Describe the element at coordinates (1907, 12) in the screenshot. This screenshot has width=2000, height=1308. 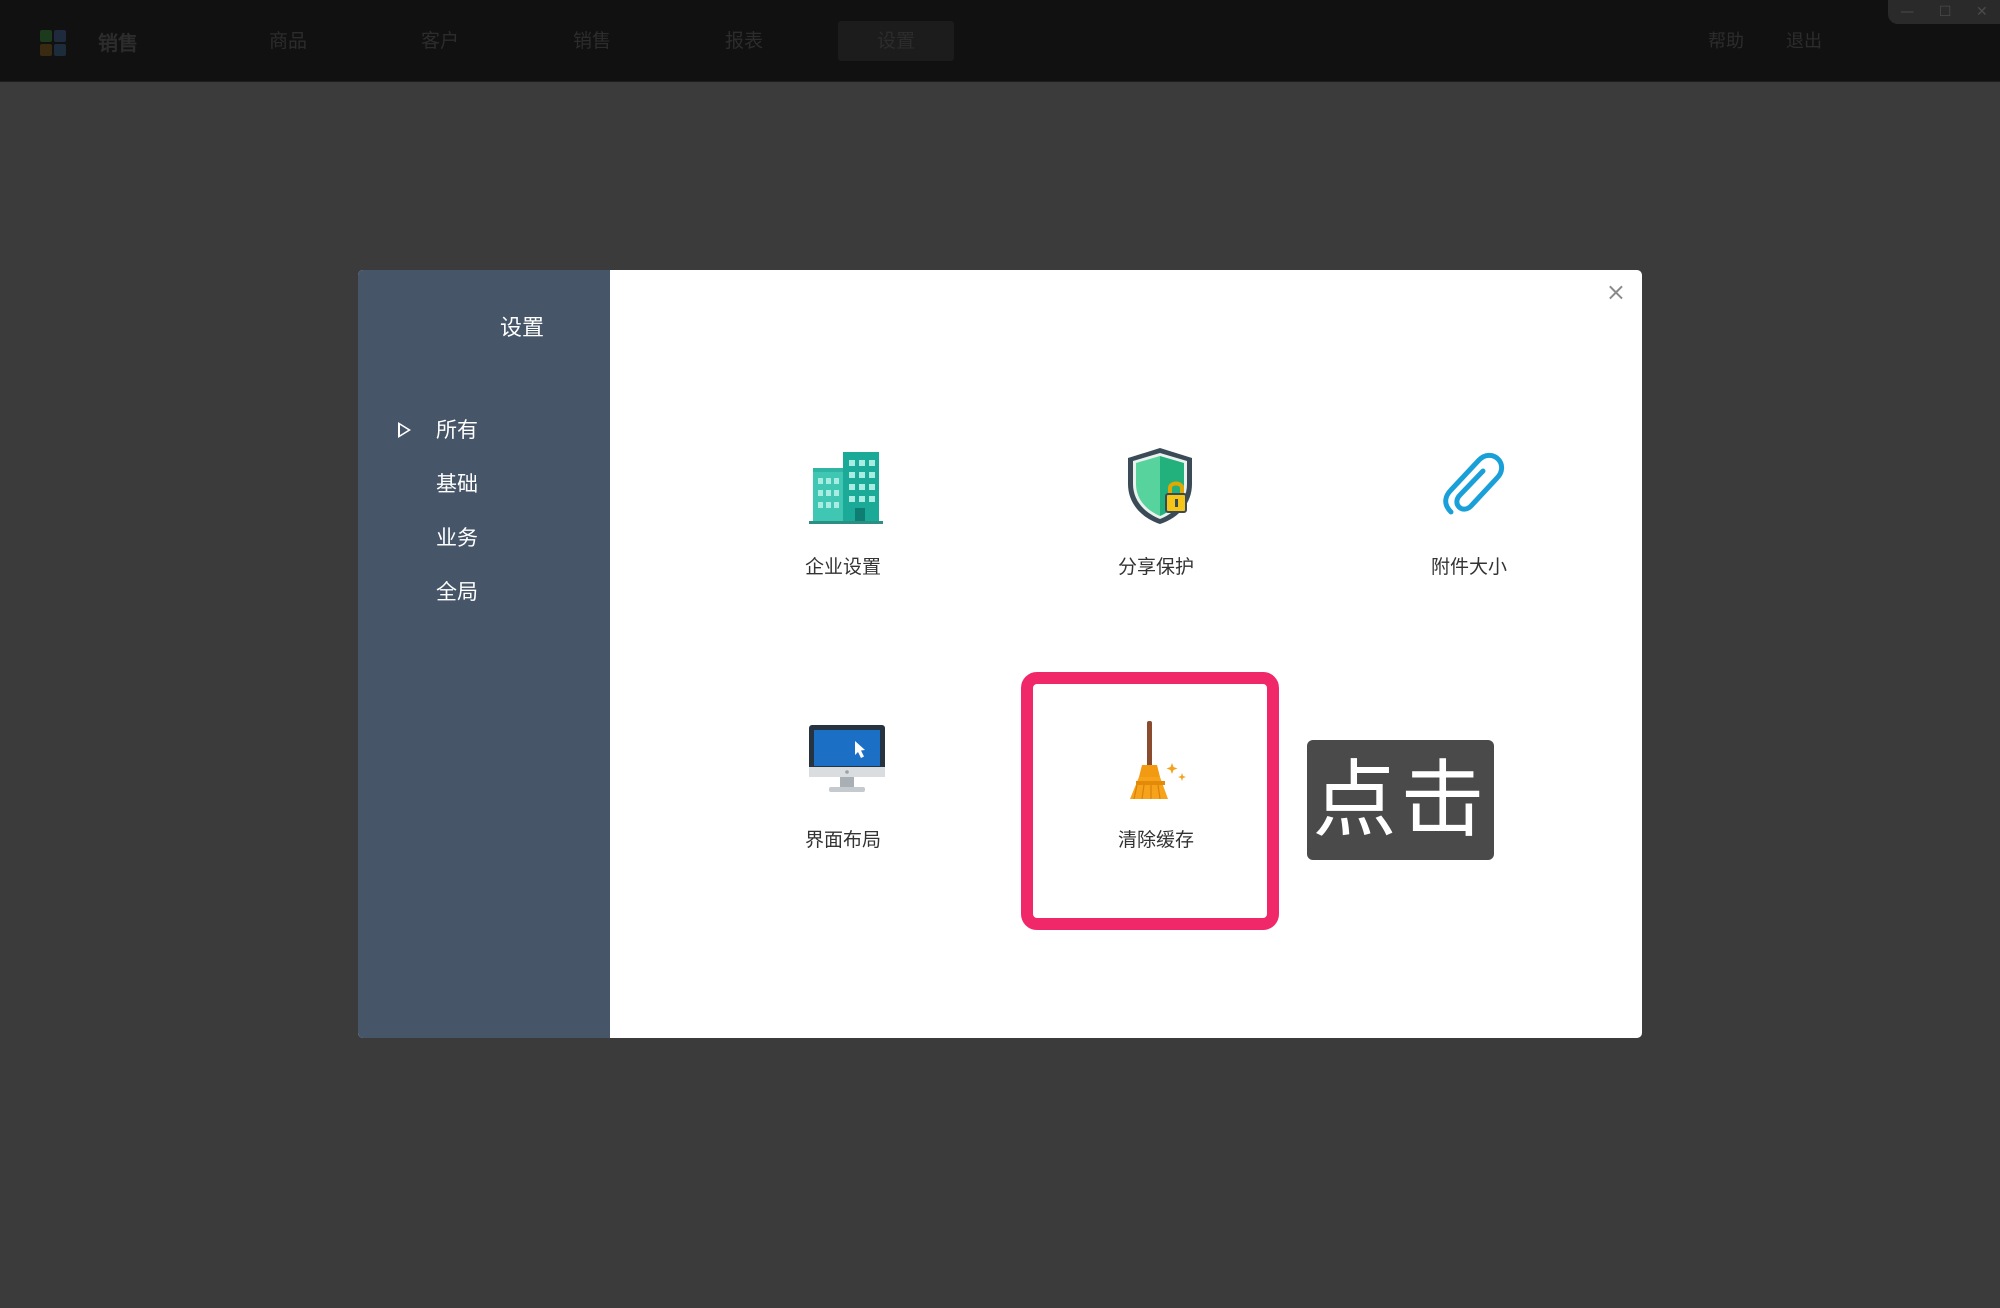
I see `minimize-icon: —` at that location.